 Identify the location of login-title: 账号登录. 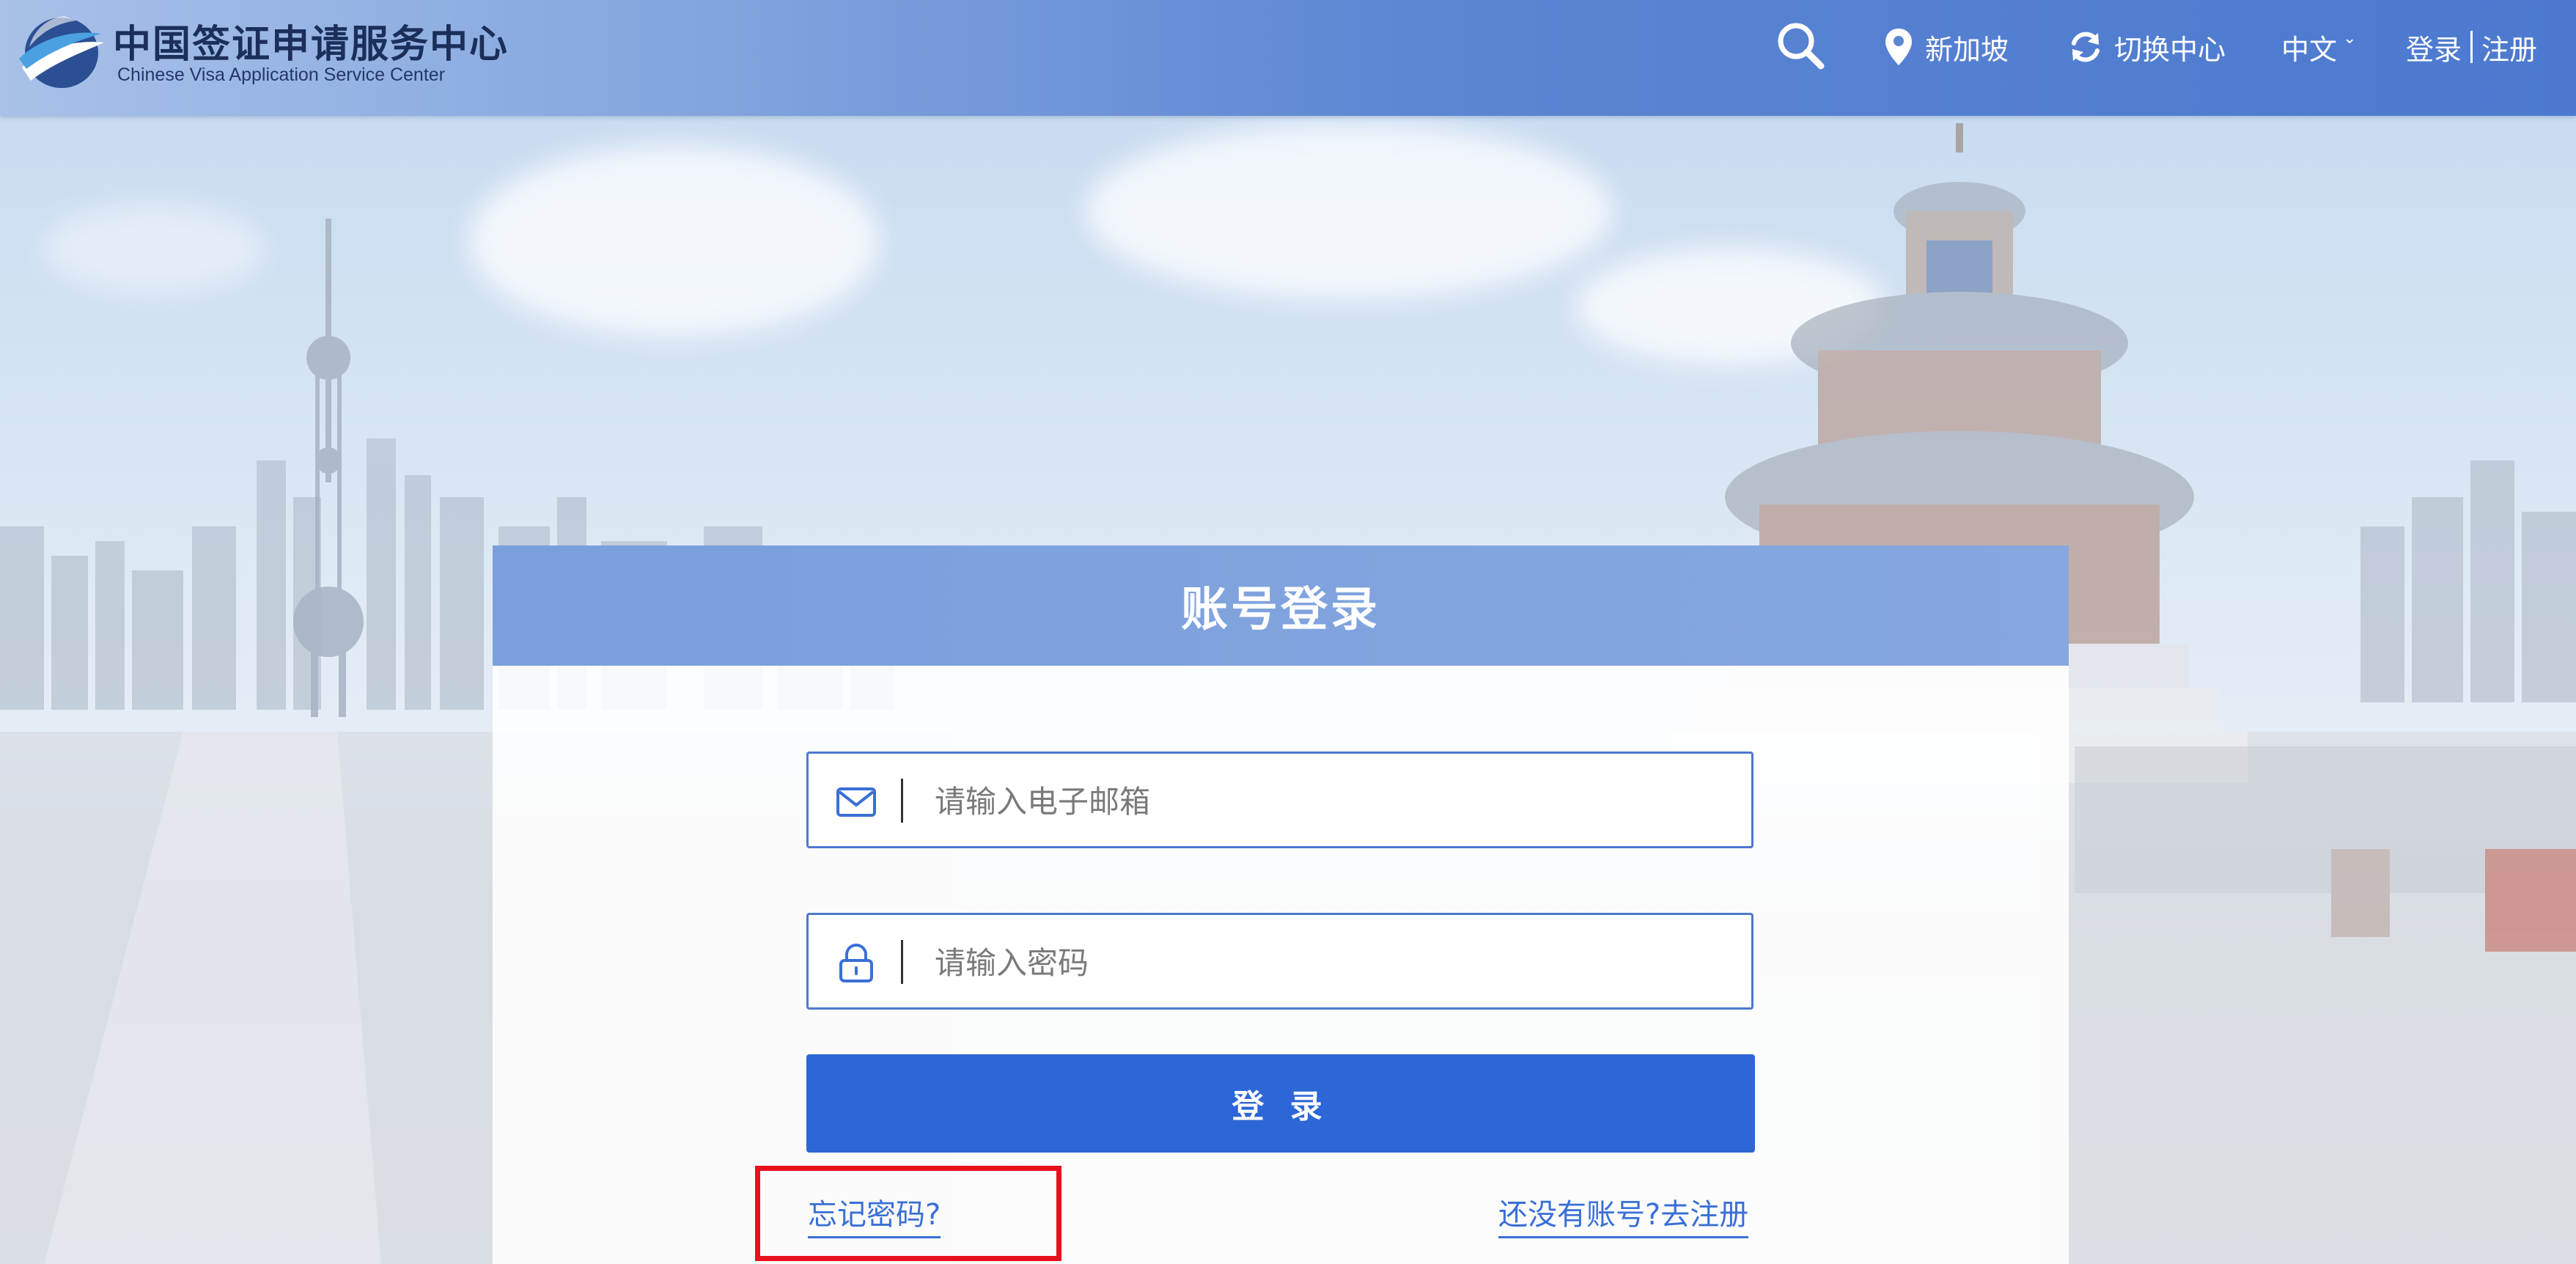
(1280, 610).